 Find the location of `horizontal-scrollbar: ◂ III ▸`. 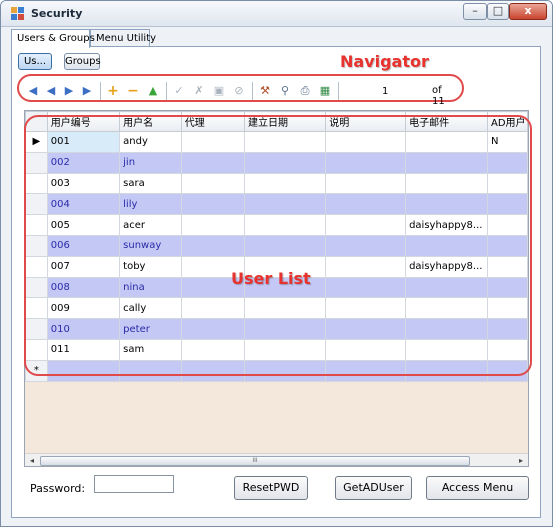

horizontal-scrollbar: ◂ III ▸ is located at coordinates (276, 459).